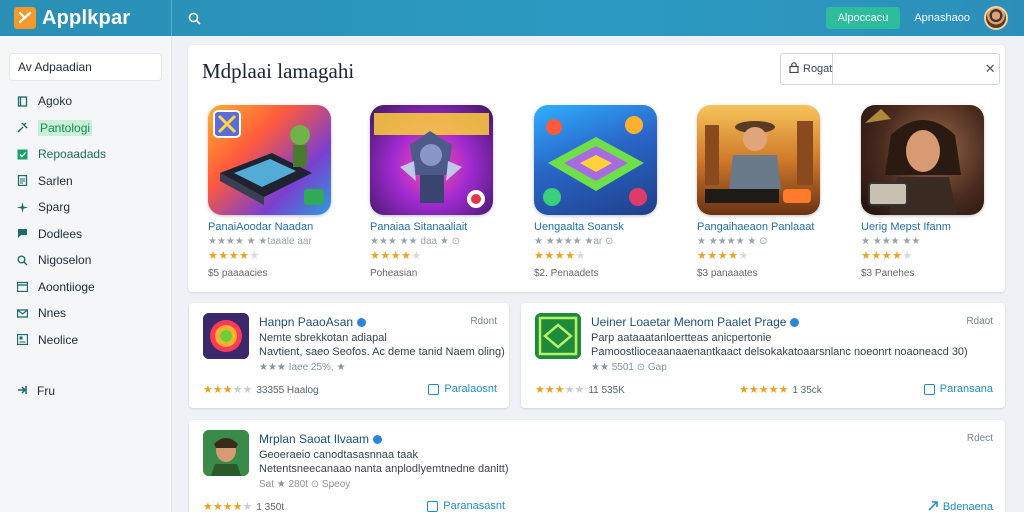  I want to click on install-button: Paralaosnt, so click(462, 389).